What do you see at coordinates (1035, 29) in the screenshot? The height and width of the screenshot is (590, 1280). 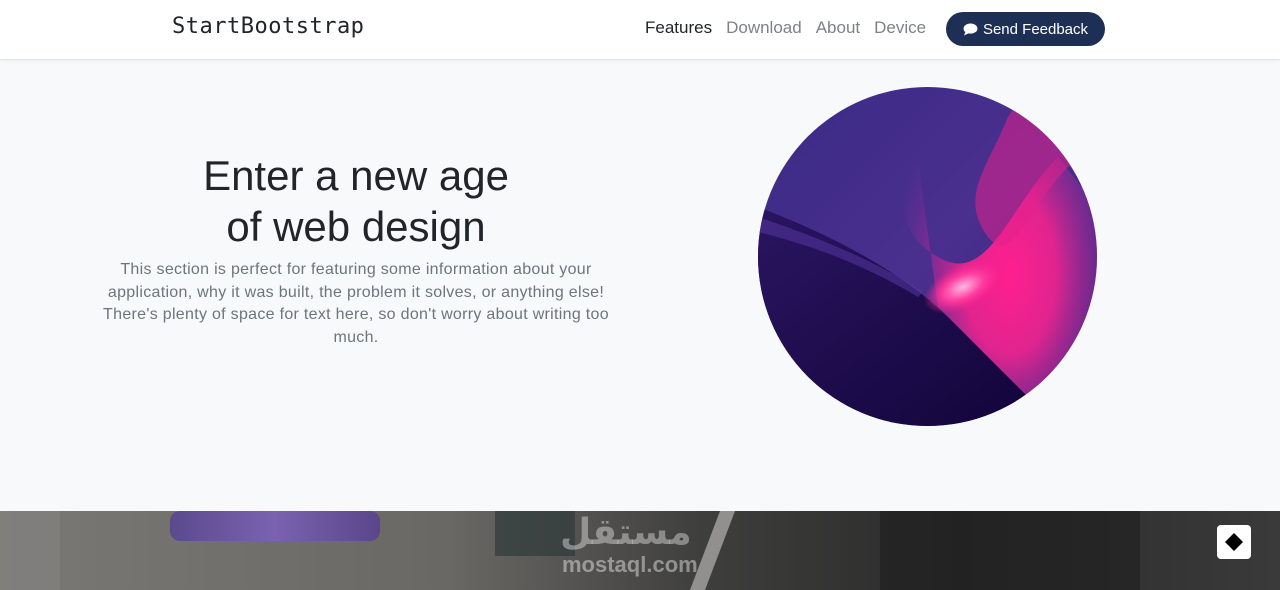 I see `send-feedback-label: Send Feedback` at bounding box center [1035, 29].